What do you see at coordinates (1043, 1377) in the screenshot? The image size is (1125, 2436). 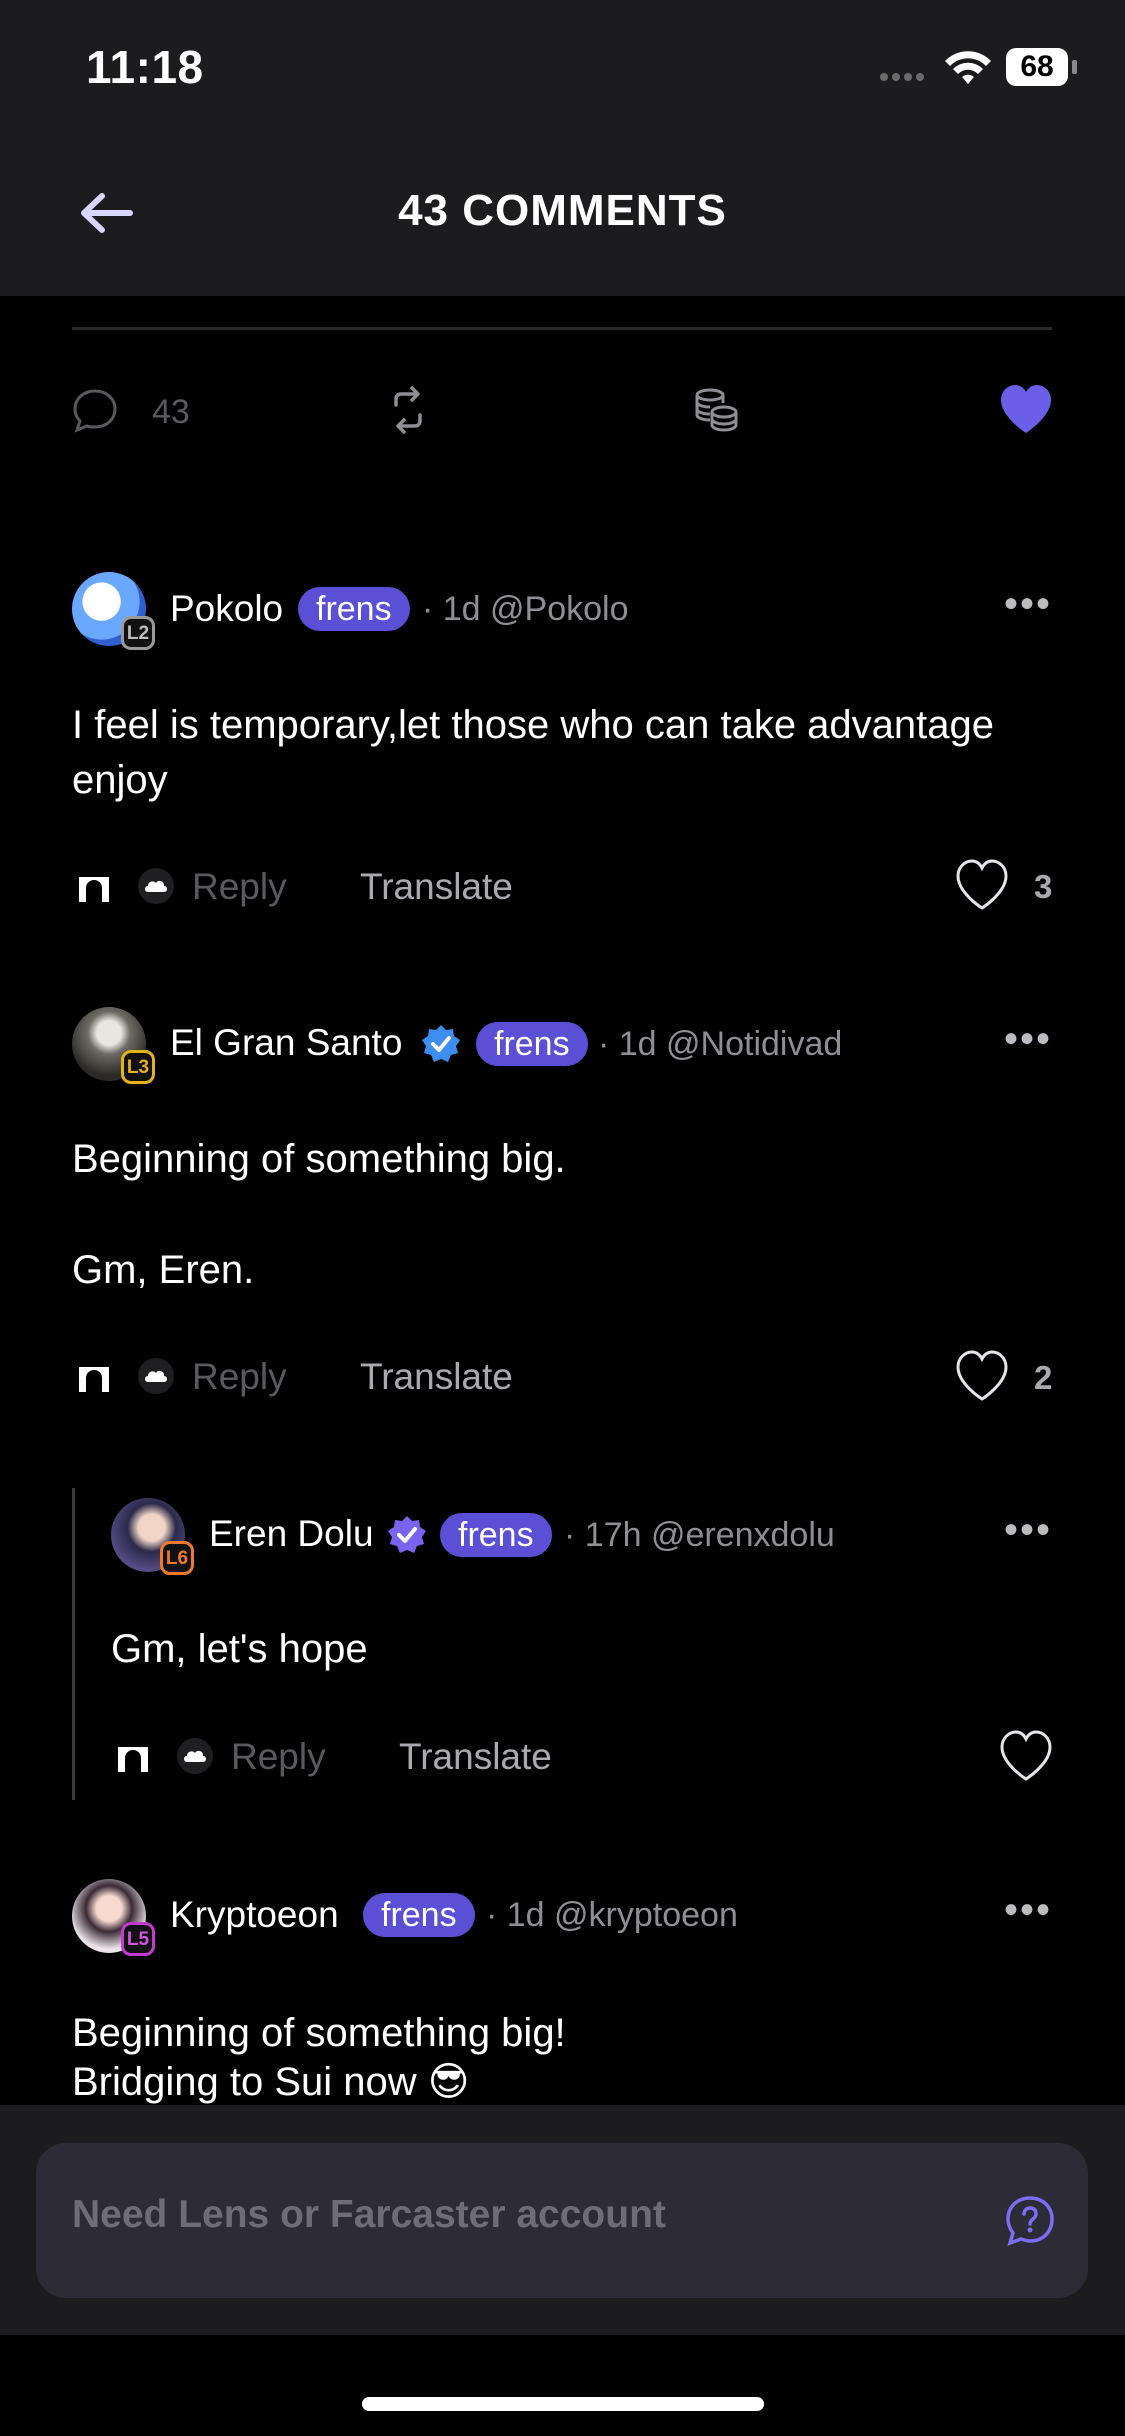 I see `like-count: 2` at bounding box center [1043, 1377].